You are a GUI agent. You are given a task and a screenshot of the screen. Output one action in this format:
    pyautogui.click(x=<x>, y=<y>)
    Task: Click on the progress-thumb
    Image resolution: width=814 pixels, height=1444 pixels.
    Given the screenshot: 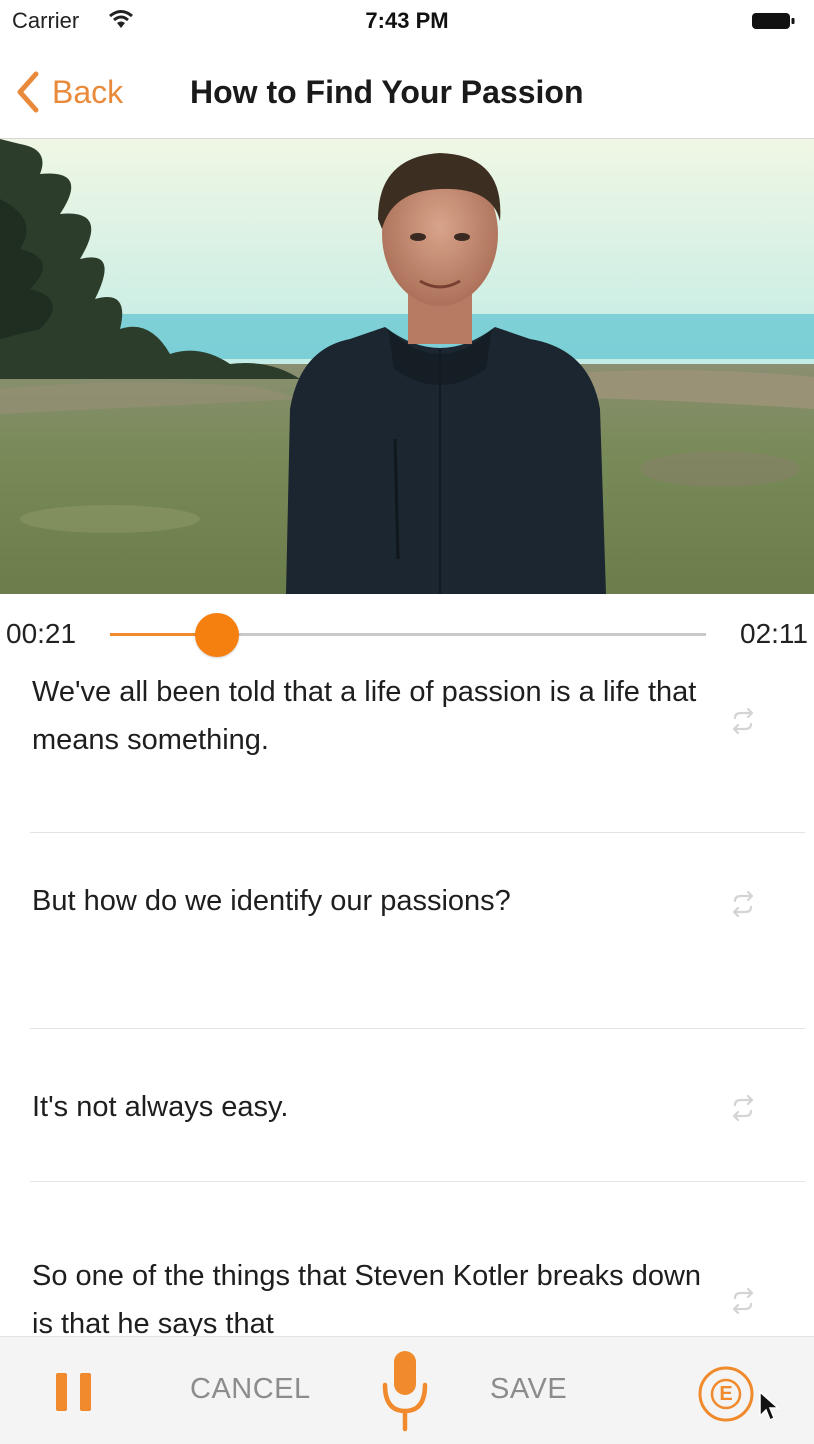 What is the action you would take?
    pyautogui.click(x=217, y=635)
    